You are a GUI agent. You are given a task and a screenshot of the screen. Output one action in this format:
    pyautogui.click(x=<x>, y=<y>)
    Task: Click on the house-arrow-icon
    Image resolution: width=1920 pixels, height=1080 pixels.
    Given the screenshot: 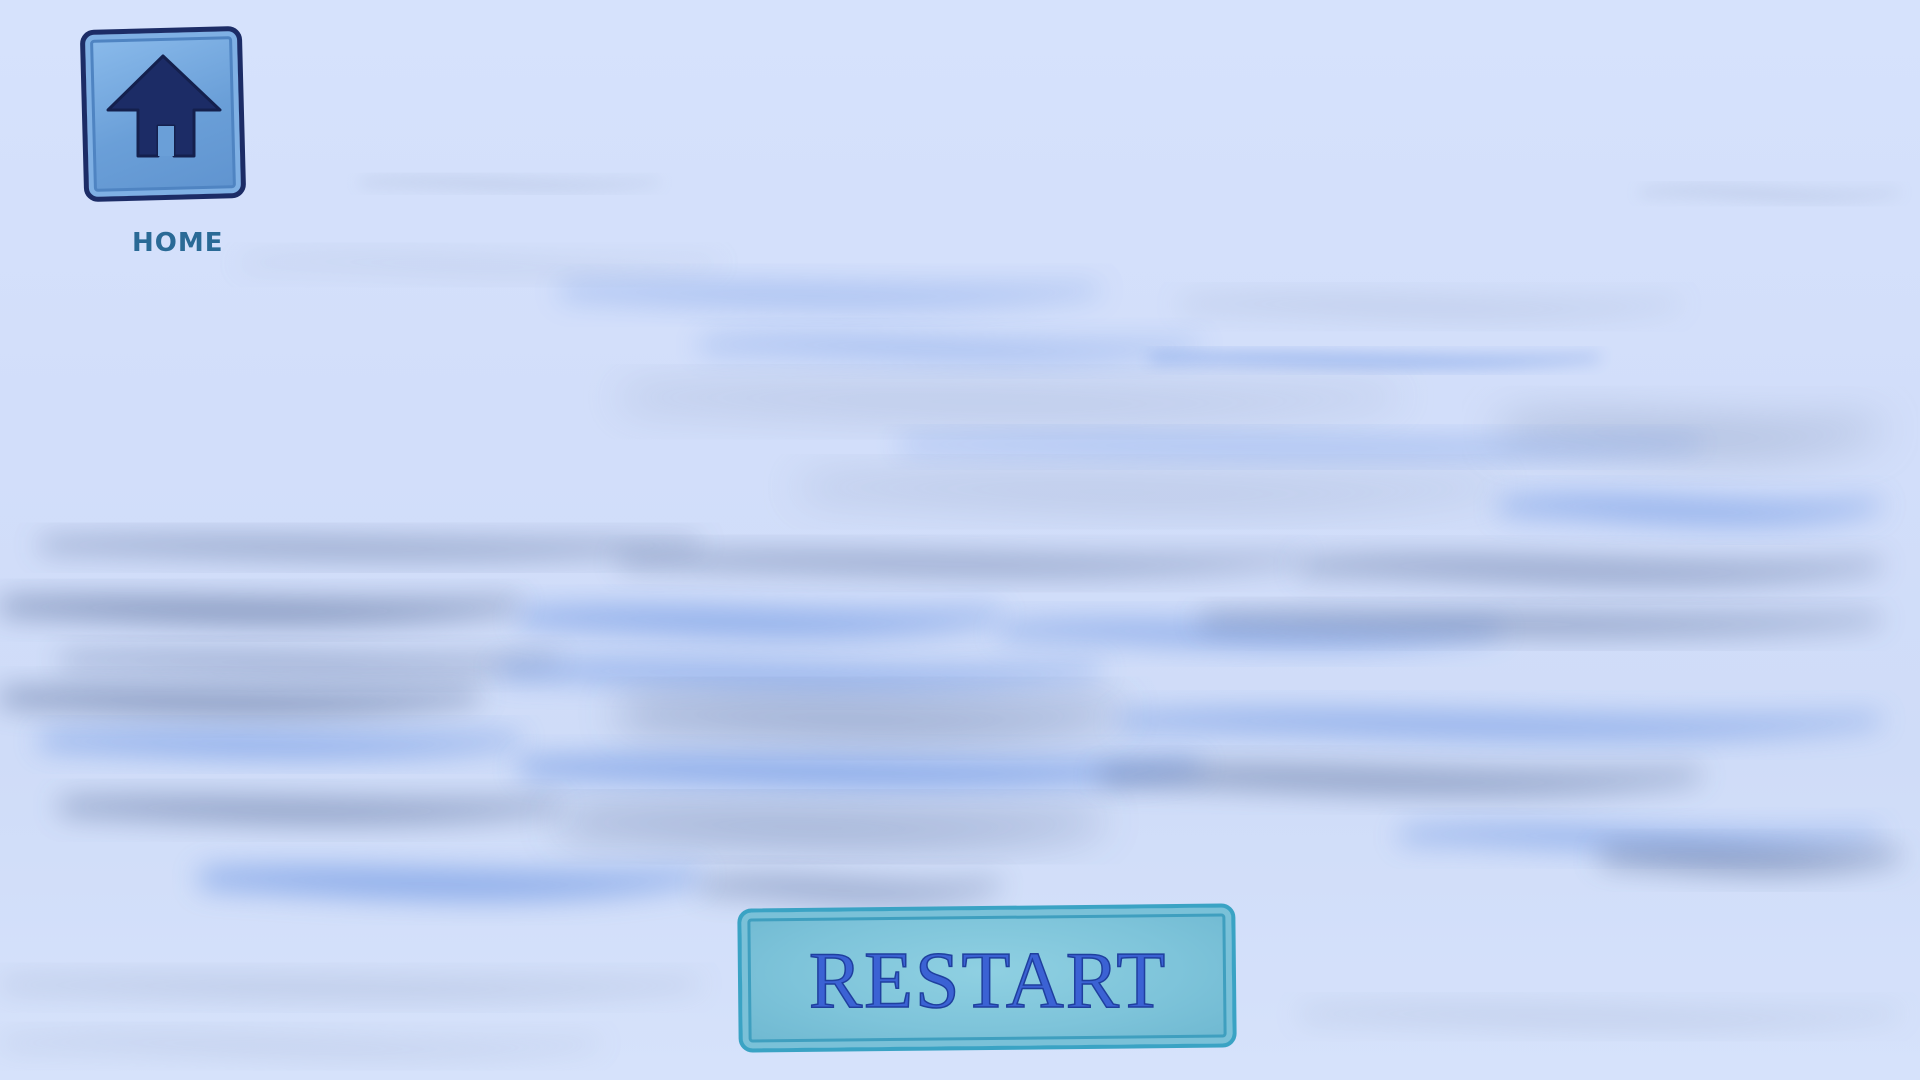 What is the action you would take?
    pyautogui.click(x=164, y=106)
    